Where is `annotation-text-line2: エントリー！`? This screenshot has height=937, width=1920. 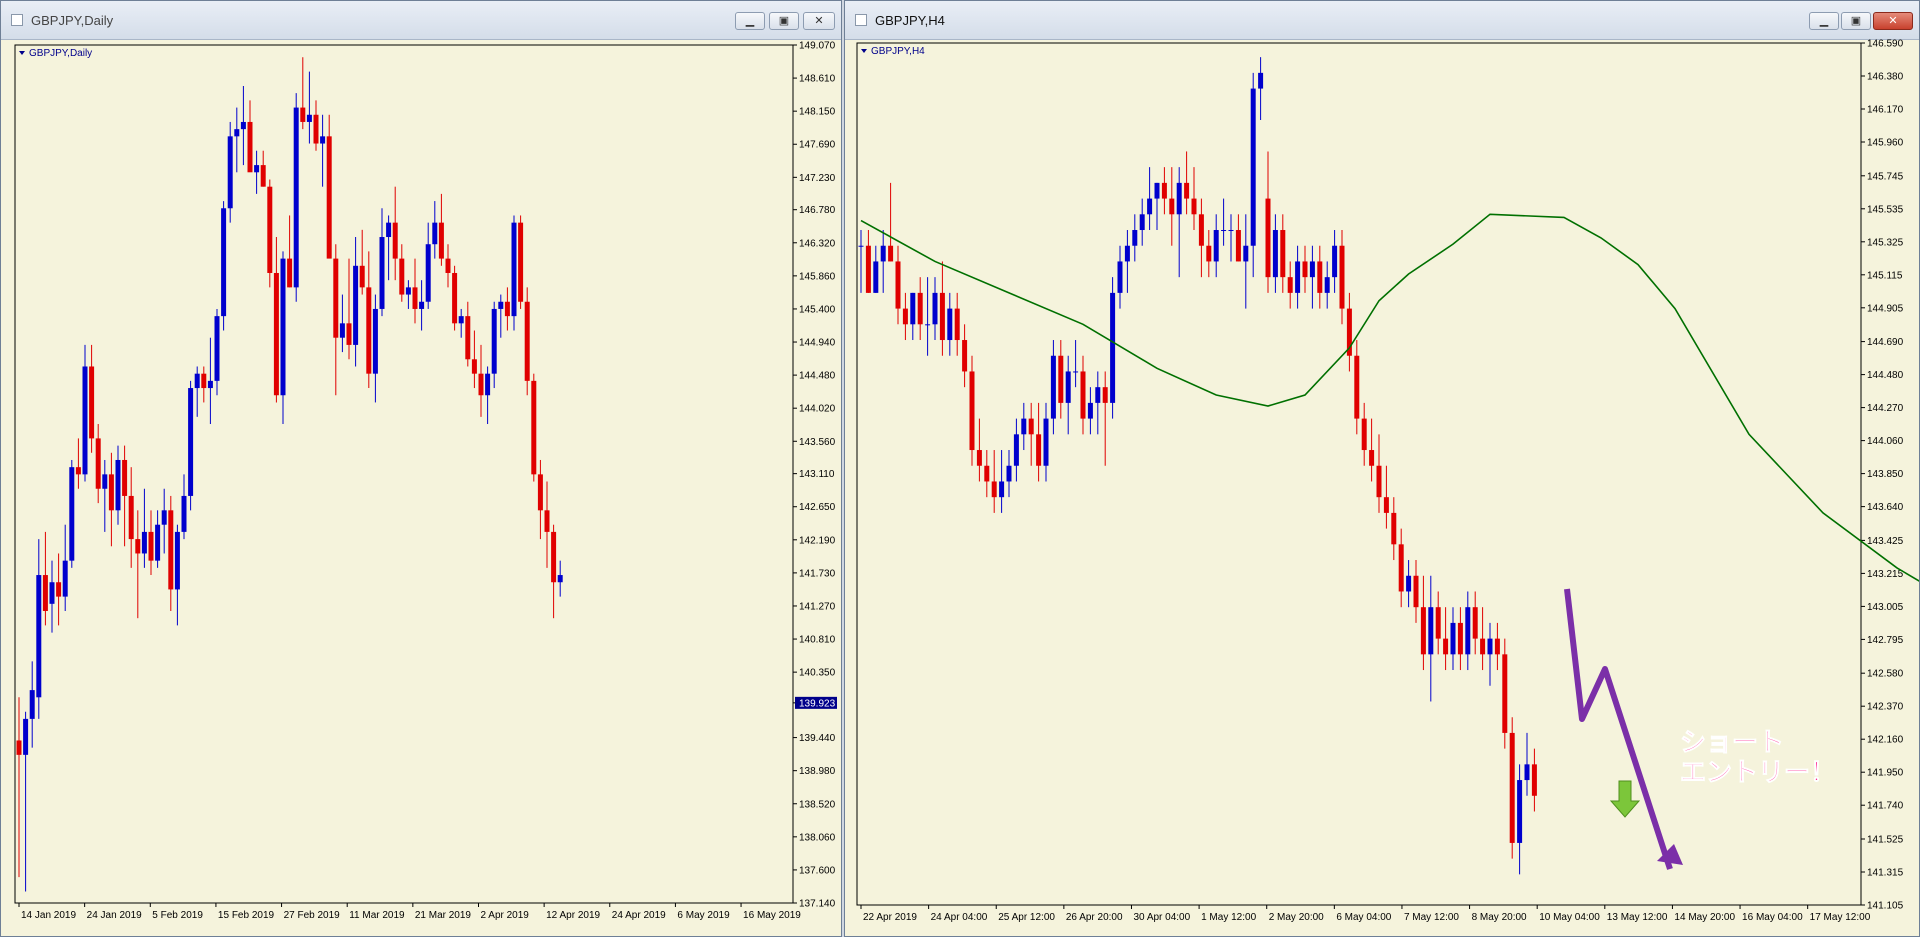 annotation-text-line2: エントリー！ is located at coordinates (1758, 772).